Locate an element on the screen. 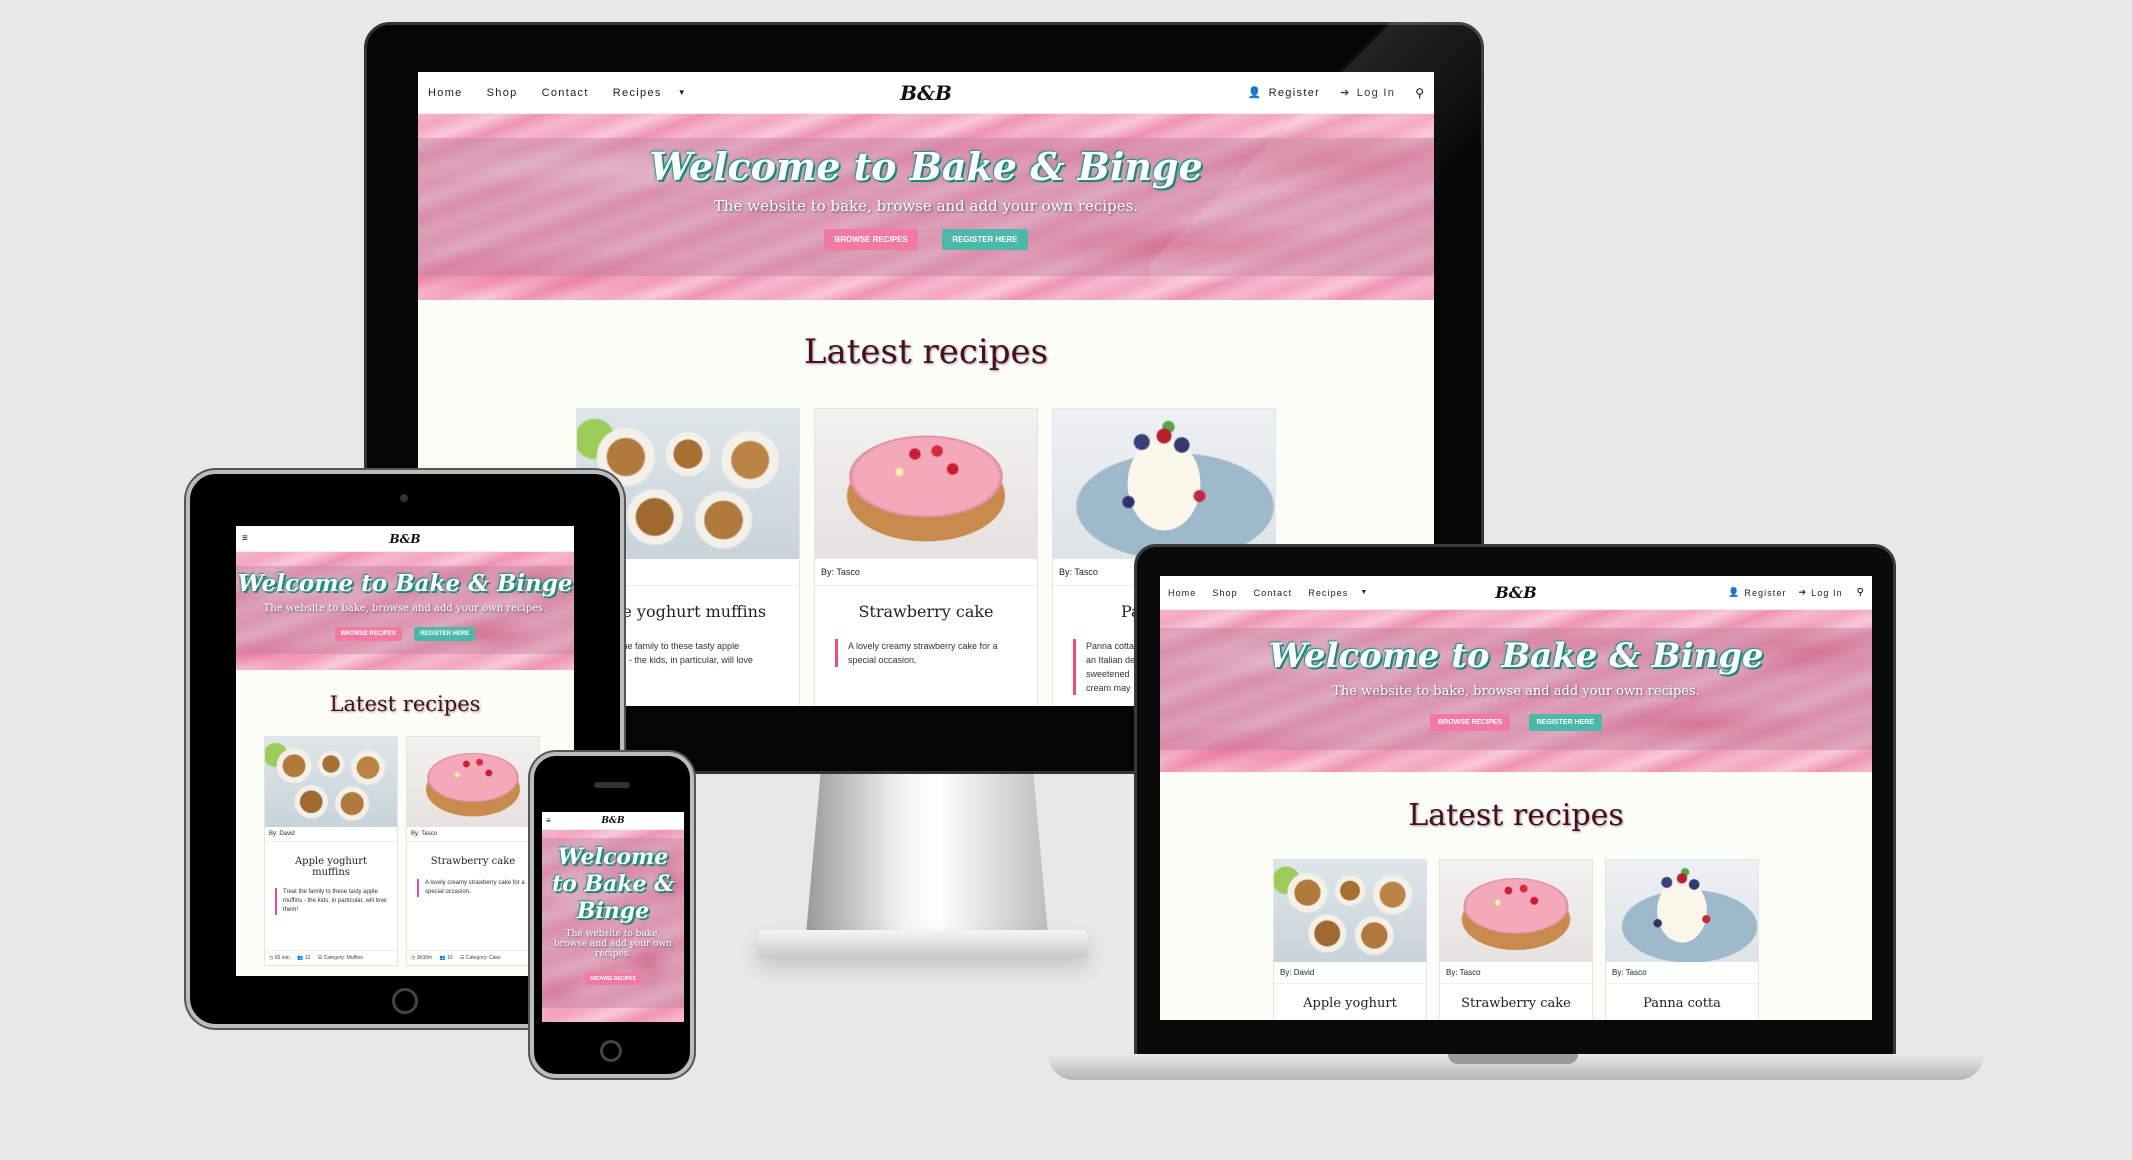 Image resolution: width=2132 pixels, height=1160 pixels. card-servings: 12 is located at coordinates (307, 958).